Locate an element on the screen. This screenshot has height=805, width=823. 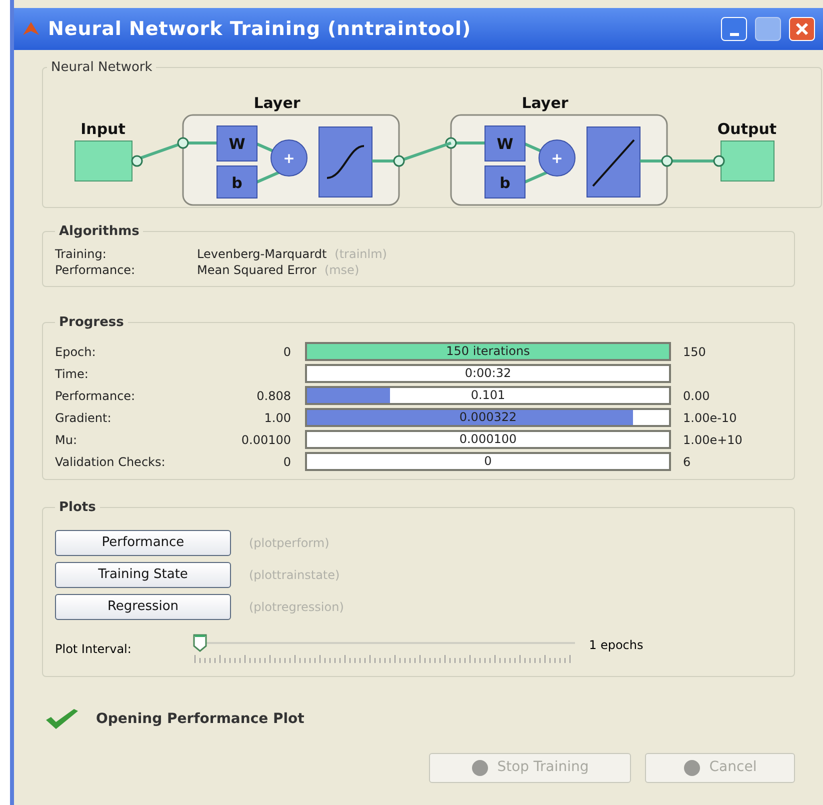
close-icon is located at coordinates (802, 29).